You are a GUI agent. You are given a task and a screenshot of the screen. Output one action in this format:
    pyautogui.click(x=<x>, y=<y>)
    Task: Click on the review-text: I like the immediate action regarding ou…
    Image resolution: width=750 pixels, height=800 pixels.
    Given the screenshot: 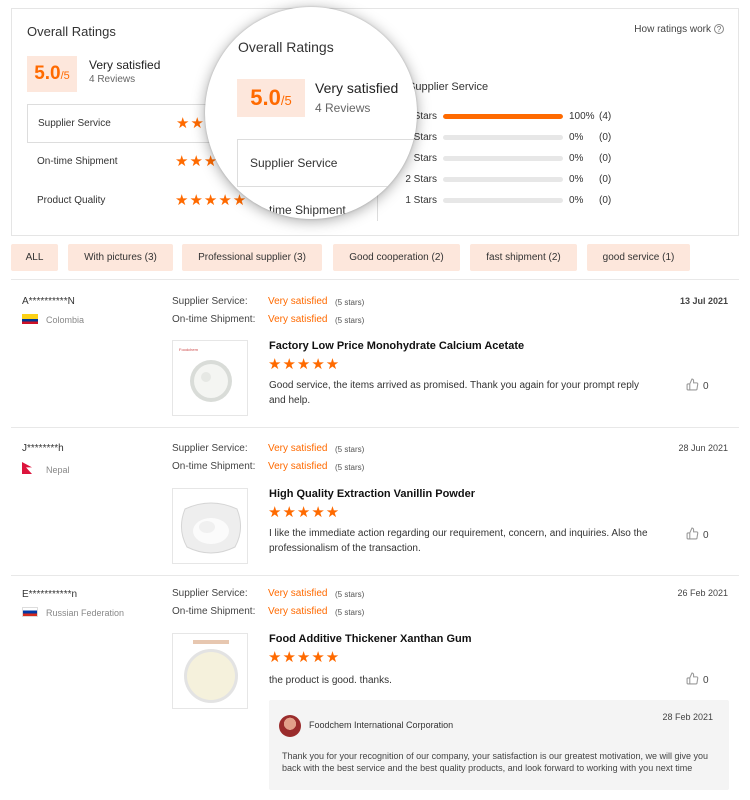 What is the action you would take?
    pyautogui.click(x=458, y=541)
    